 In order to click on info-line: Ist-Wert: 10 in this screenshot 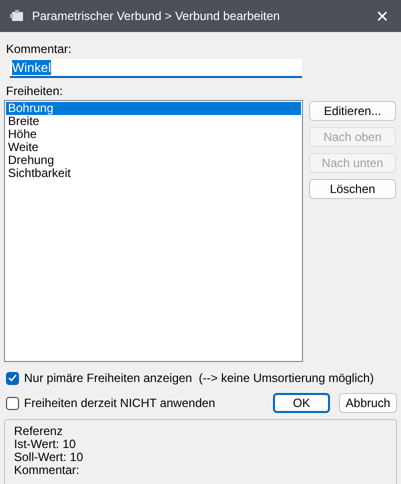, I will do `click(45, 444)`.